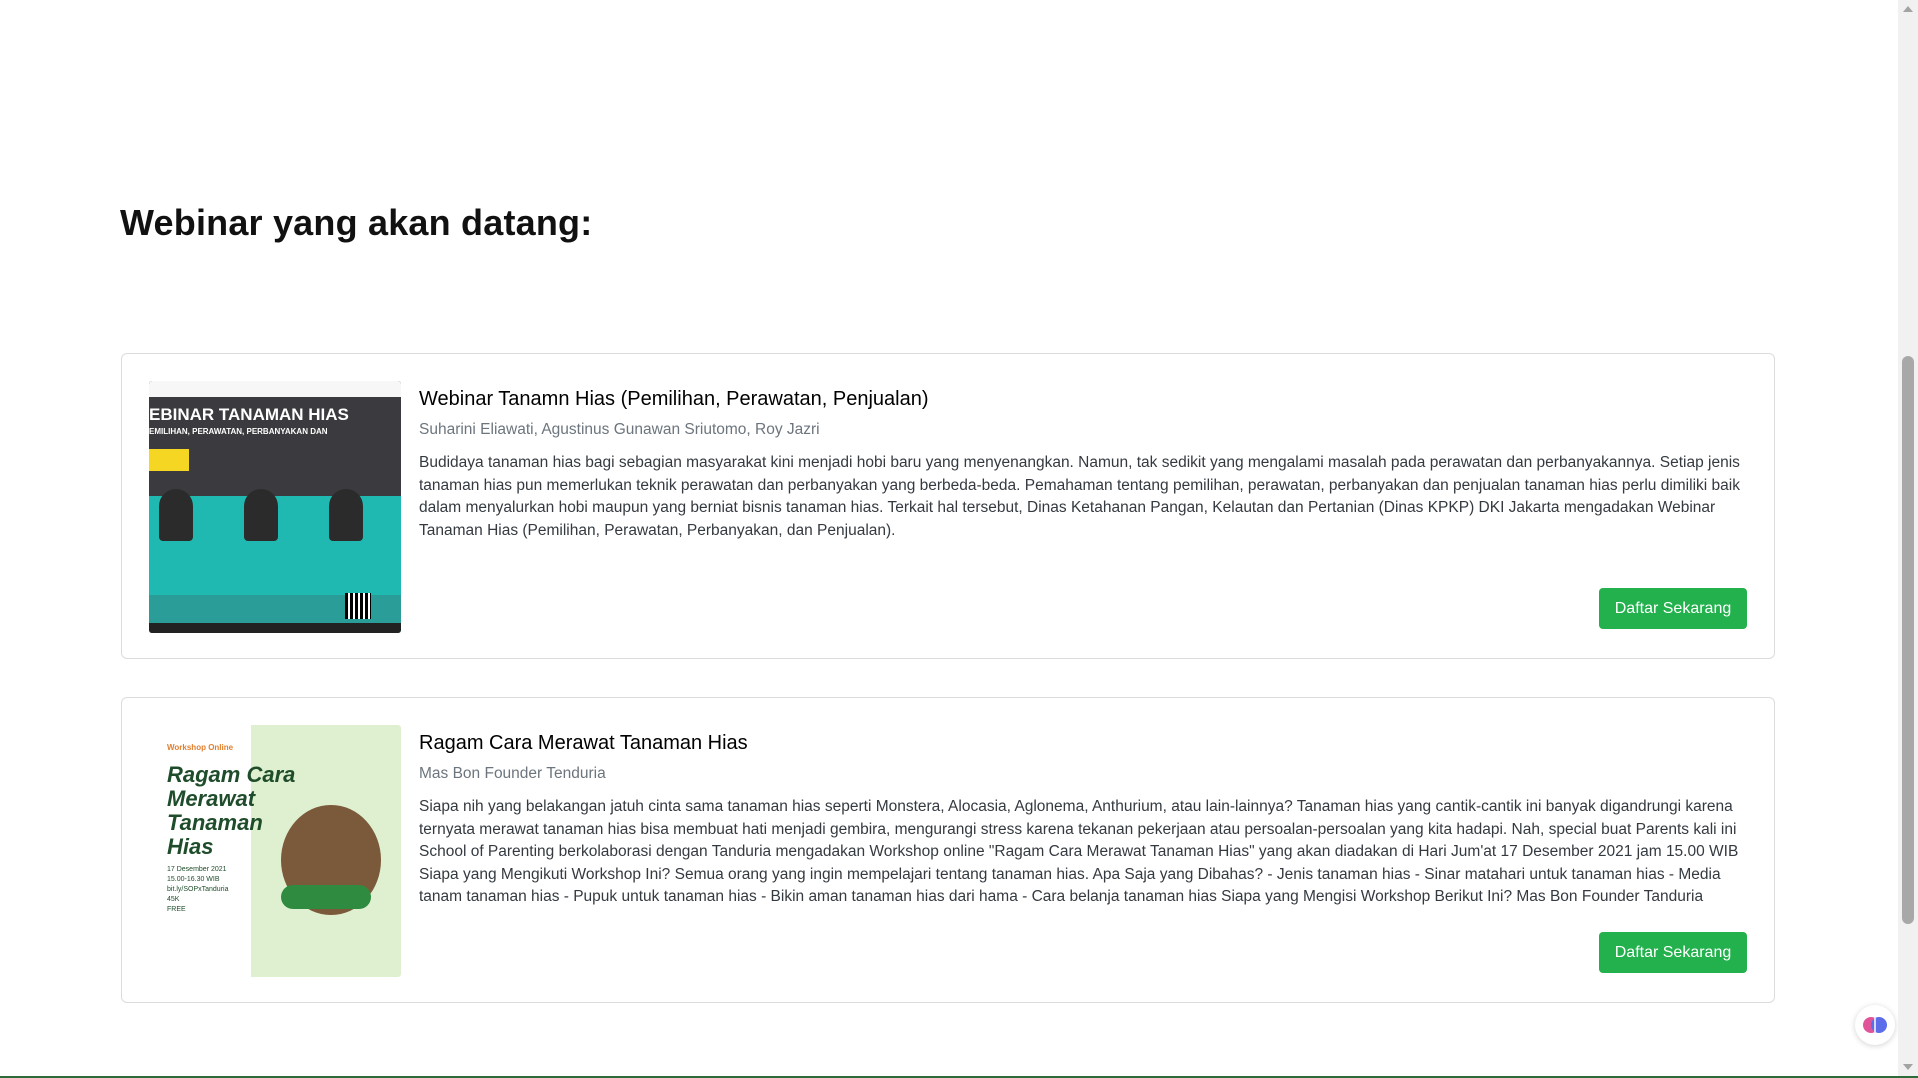  What do you see at coordinates (231, 810) in the screenshot?
I see `thumbnail-headline: Ragam Cara Merawat Tanaman Hias` at bounding box center [231, 810].